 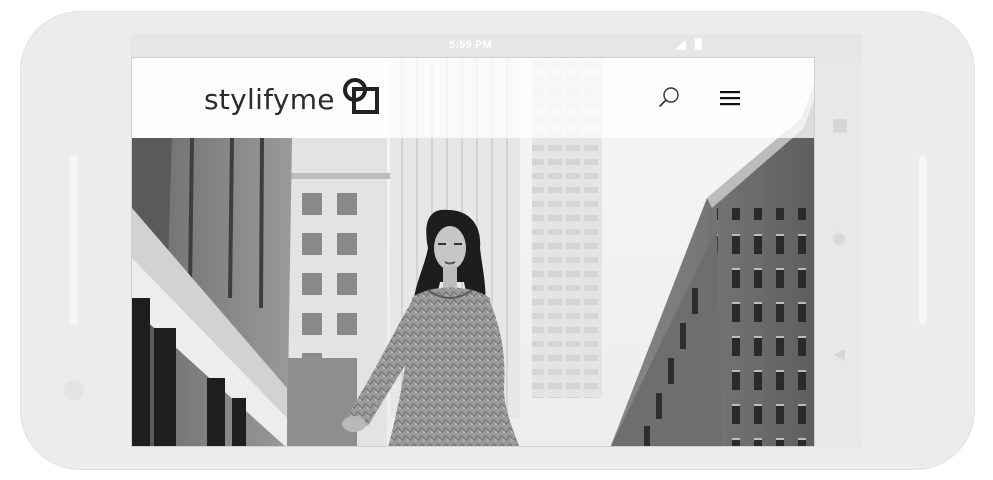 I want to click on hamburger-menu-icon, so click(x=730, y=98).